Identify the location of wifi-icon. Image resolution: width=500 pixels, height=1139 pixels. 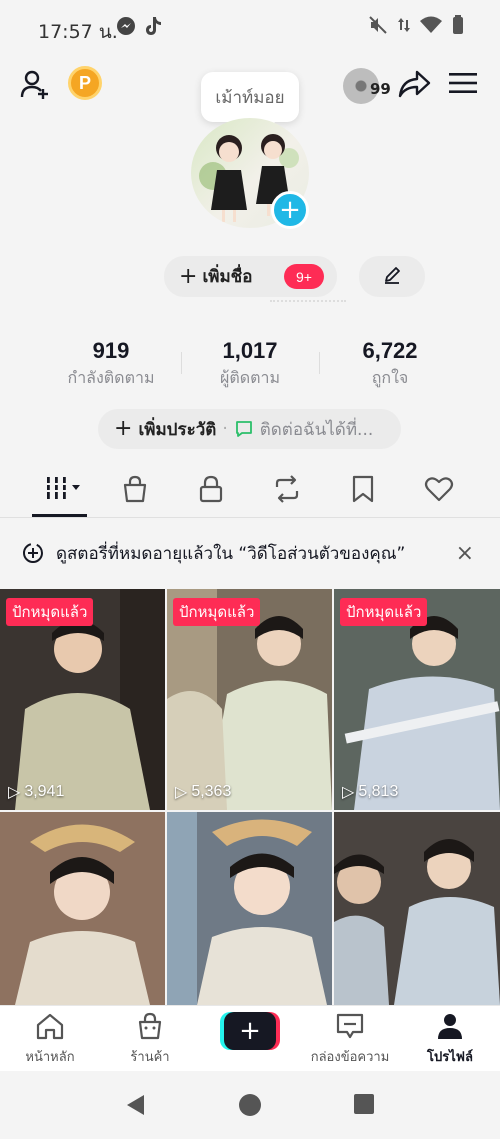
(431, 27).